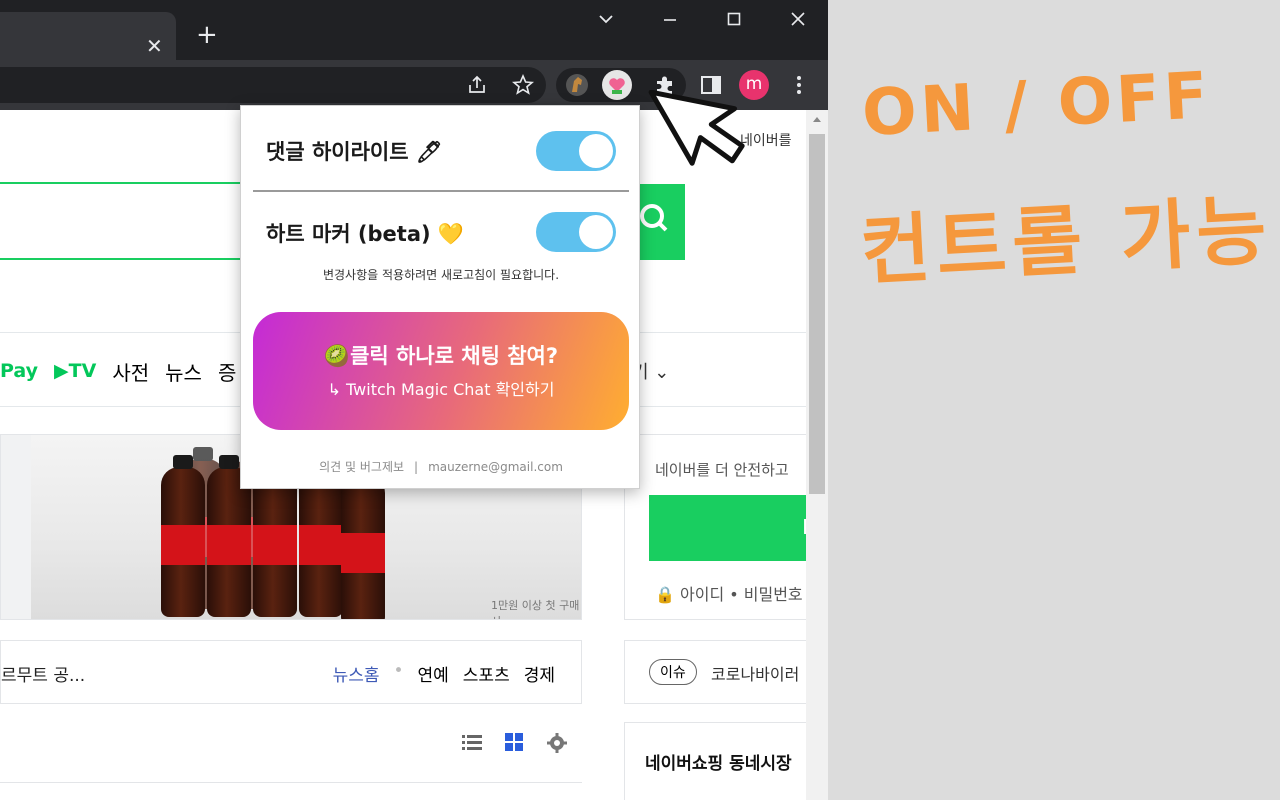  I want to click on settings-gear-icon, so click(557, 745).